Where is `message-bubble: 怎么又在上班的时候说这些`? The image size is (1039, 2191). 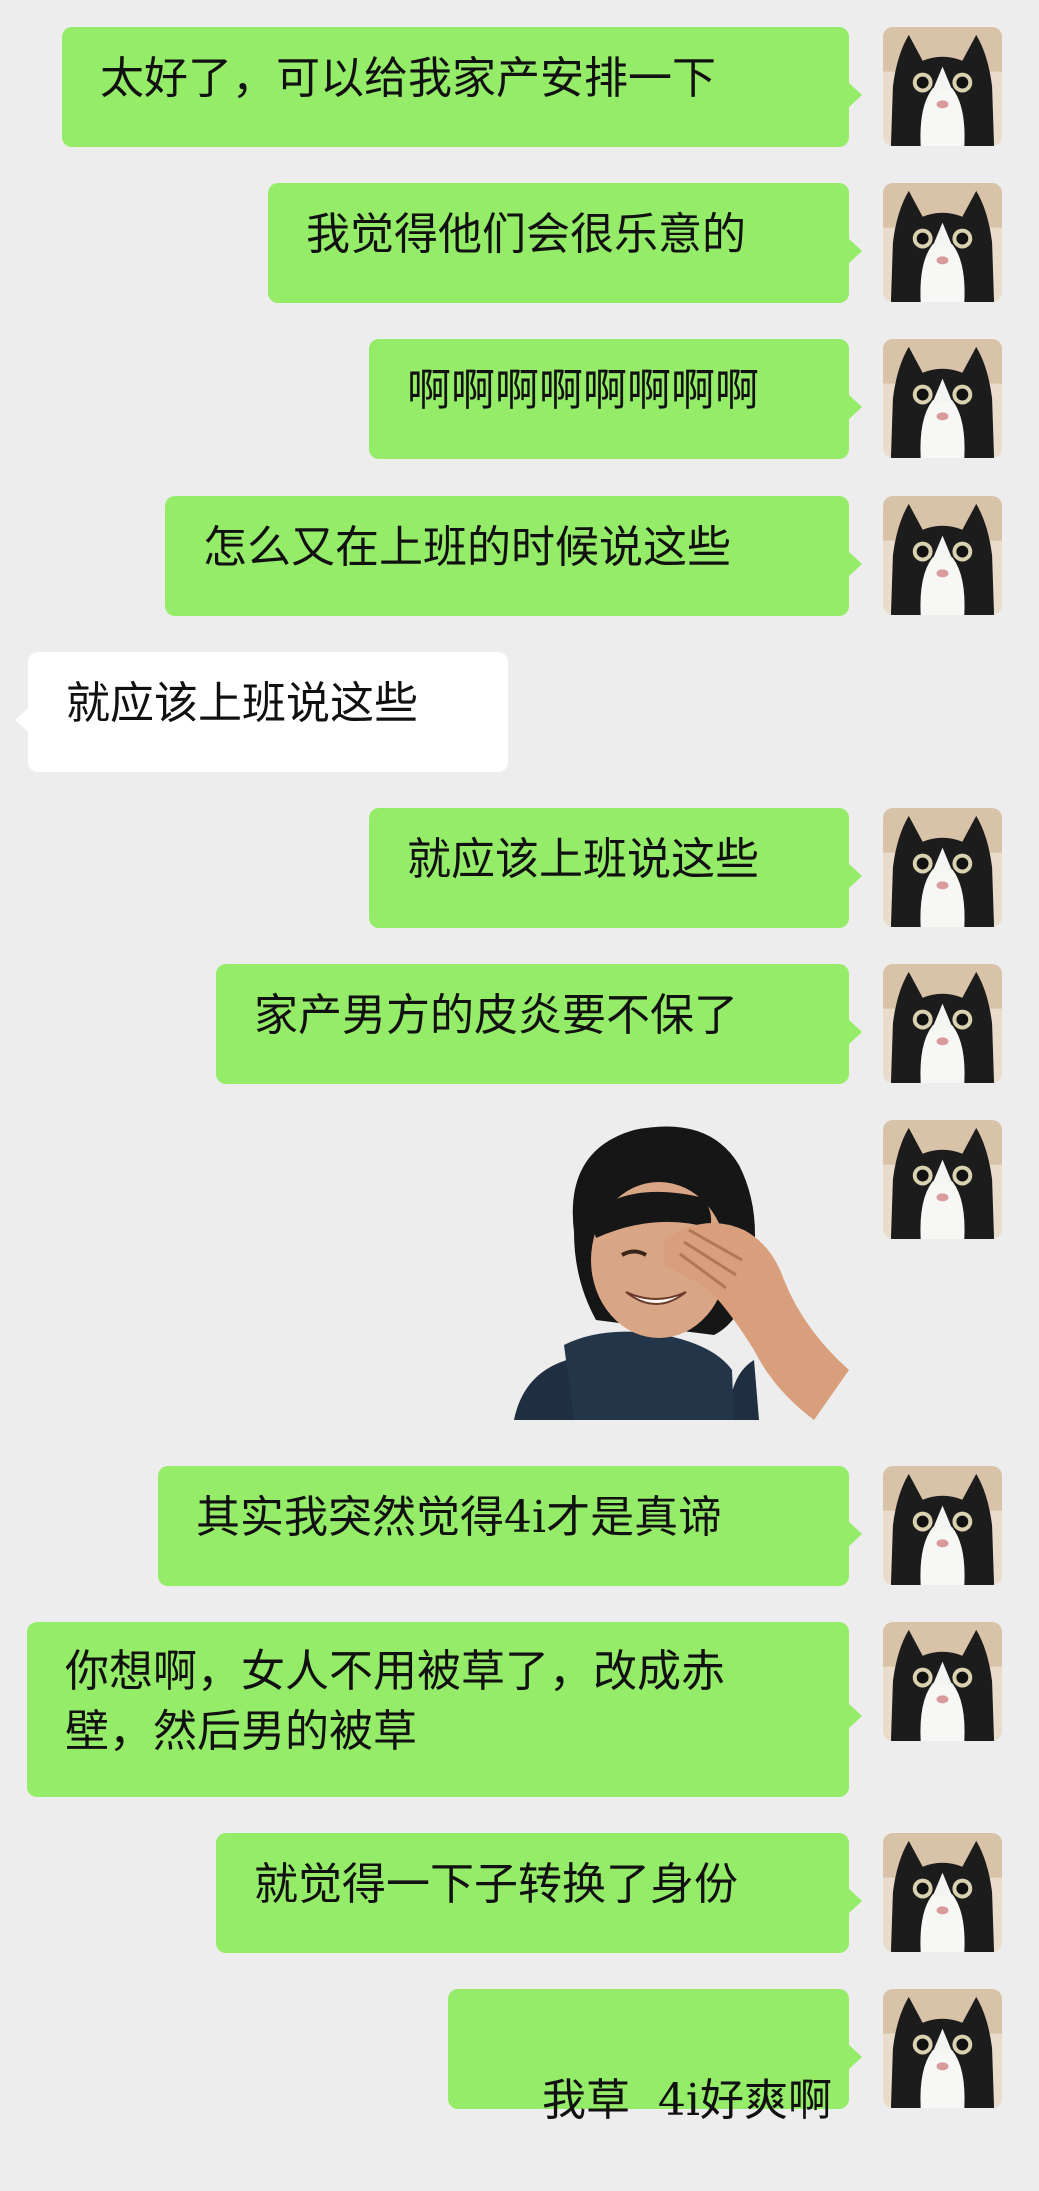
message-bubble: 怎么又在上班的时候说这些 is located at coordinates (513, 556).